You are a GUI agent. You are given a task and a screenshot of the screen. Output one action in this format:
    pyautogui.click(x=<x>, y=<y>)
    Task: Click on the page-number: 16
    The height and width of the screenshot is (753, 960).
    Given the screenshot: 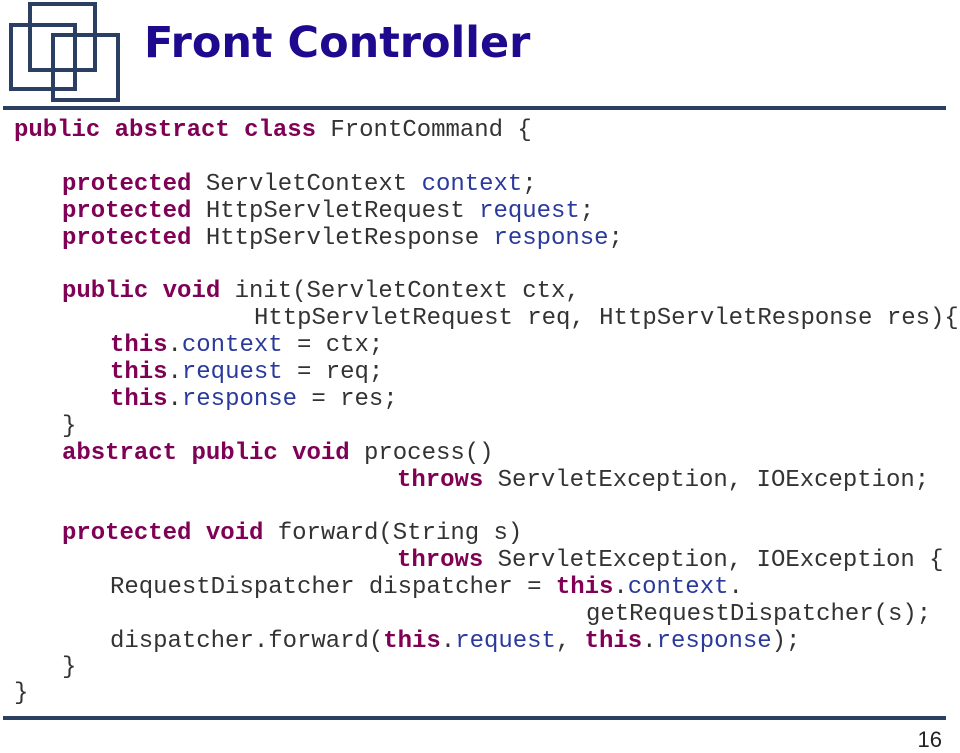 What is the action you would take?
    pyautogui.click(x=929, y=739)
    